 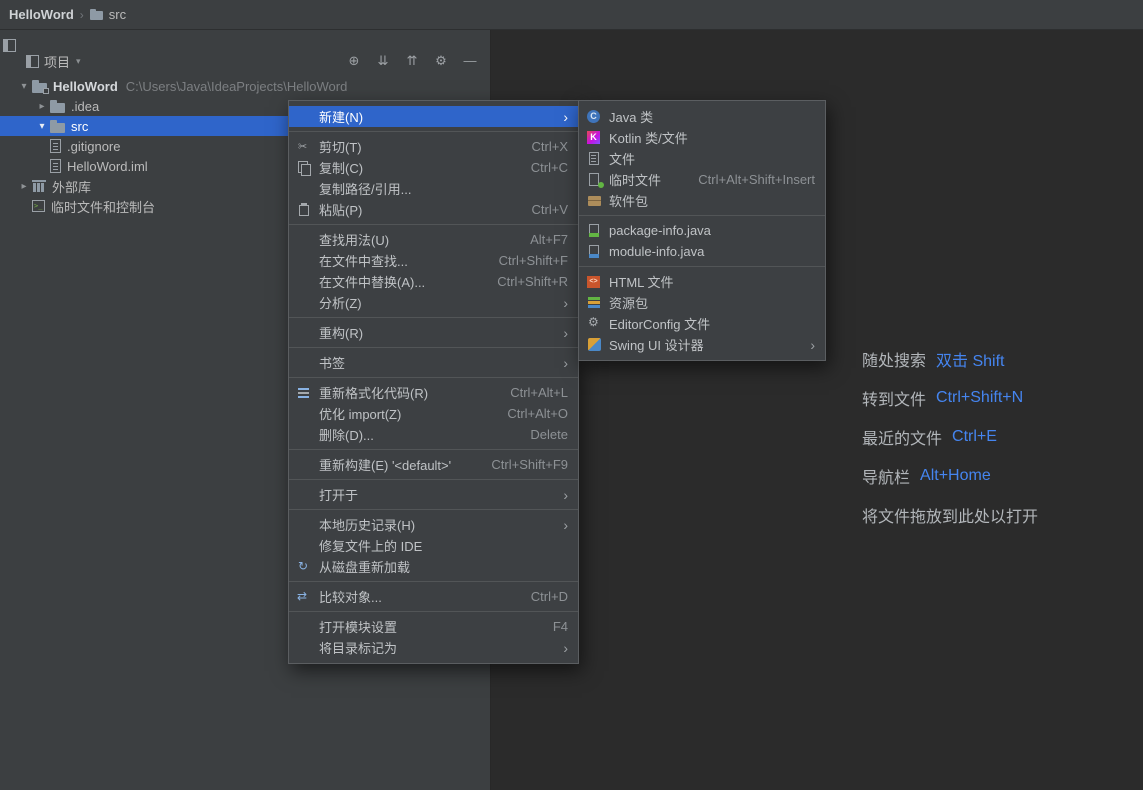 What do you see at coordinates (354, 61) in the screenshot?
I see `locate-icon: ⊕` at bounding box center [354, 61].